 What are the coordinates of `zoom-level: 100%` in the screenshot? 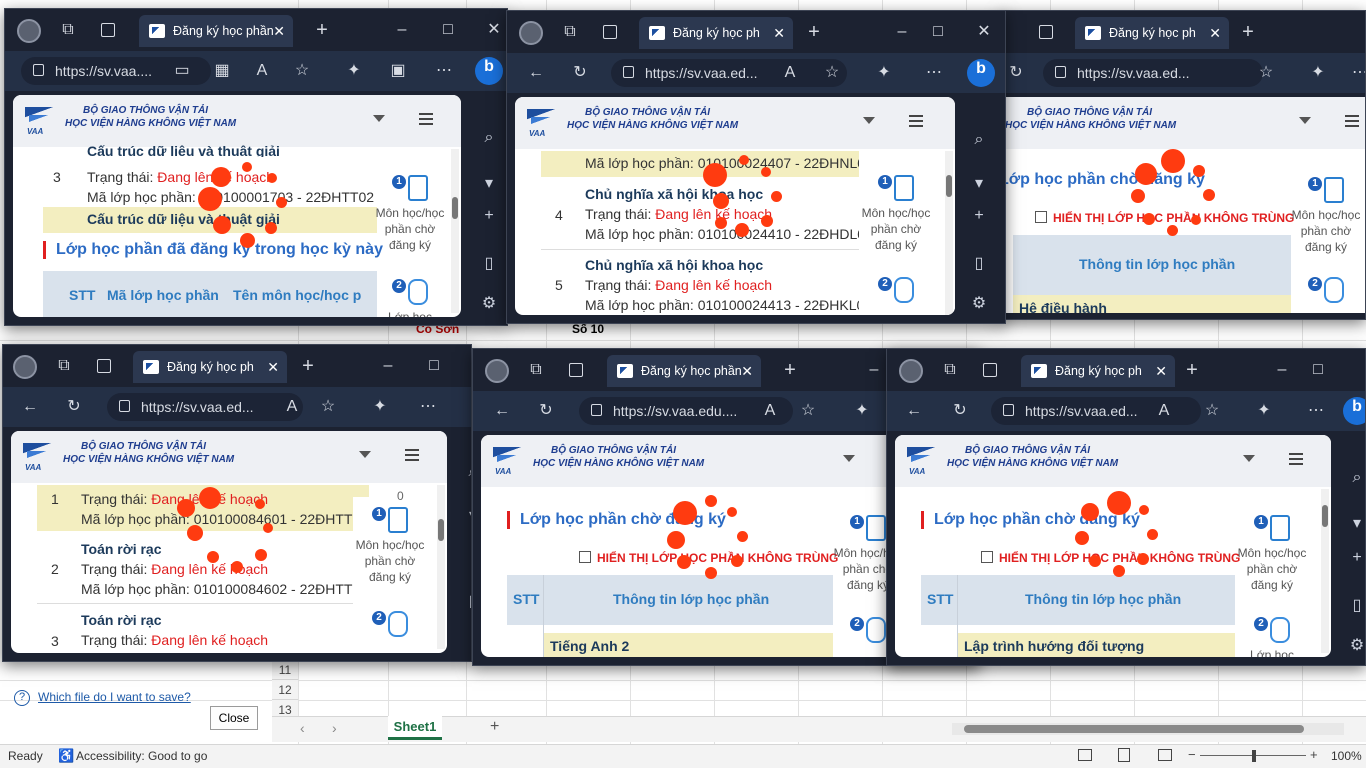 It's located at (1346, 756).